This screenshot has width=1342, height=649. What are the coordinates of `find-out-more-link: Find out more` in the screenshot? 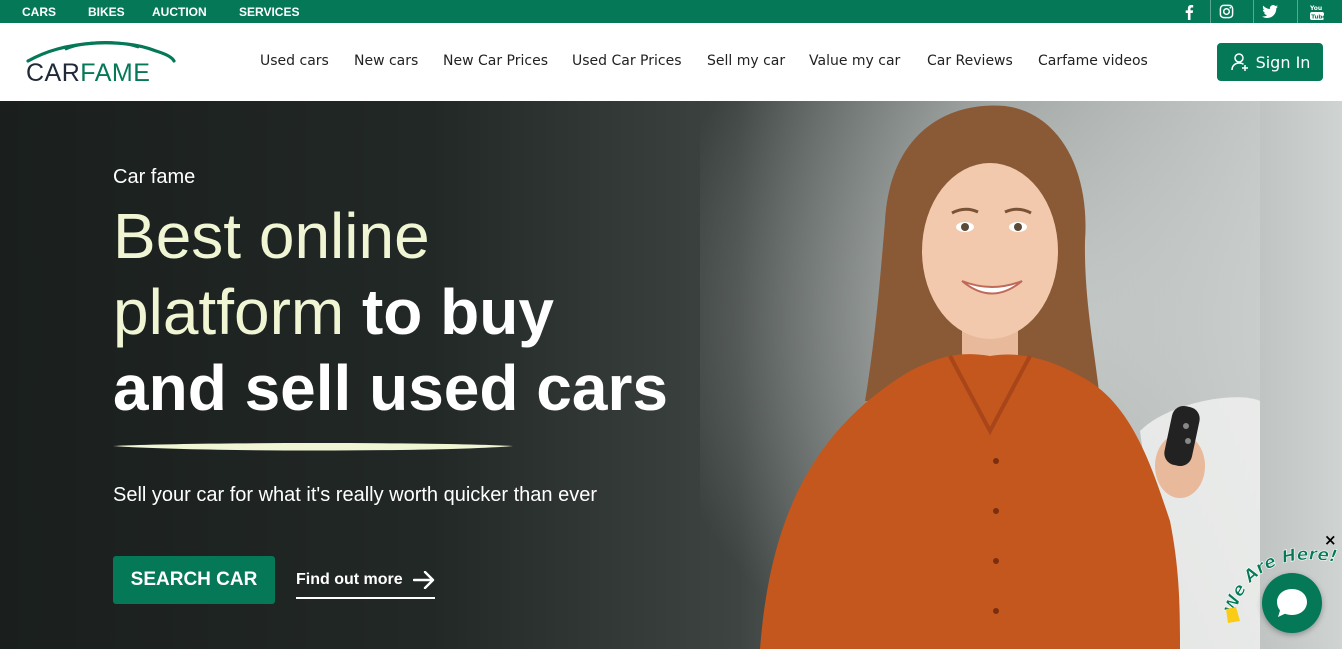 It's located at (365, 581).